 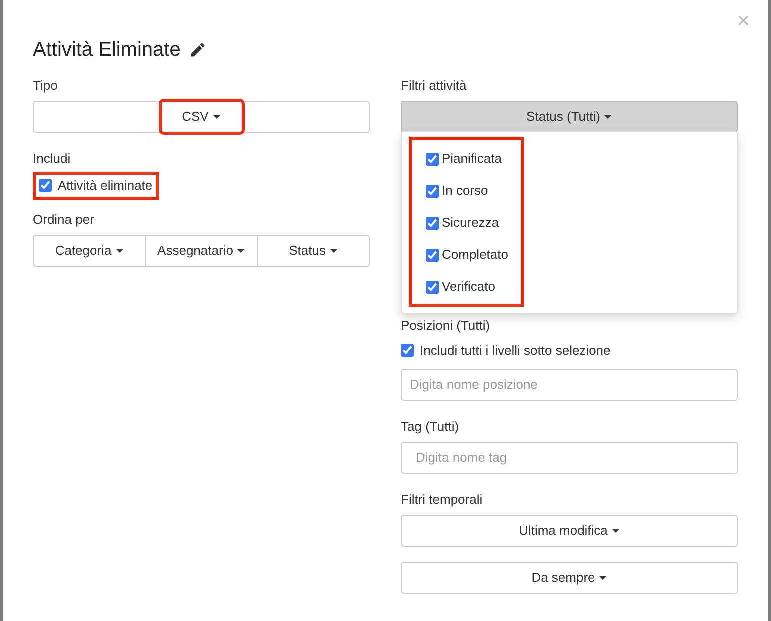 I want to click on field-label: Ordina per, so click(x=64, y=219).